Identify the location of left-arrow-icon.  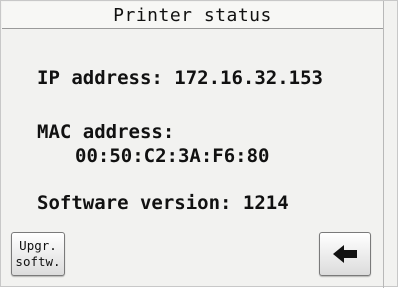
(345, 254).